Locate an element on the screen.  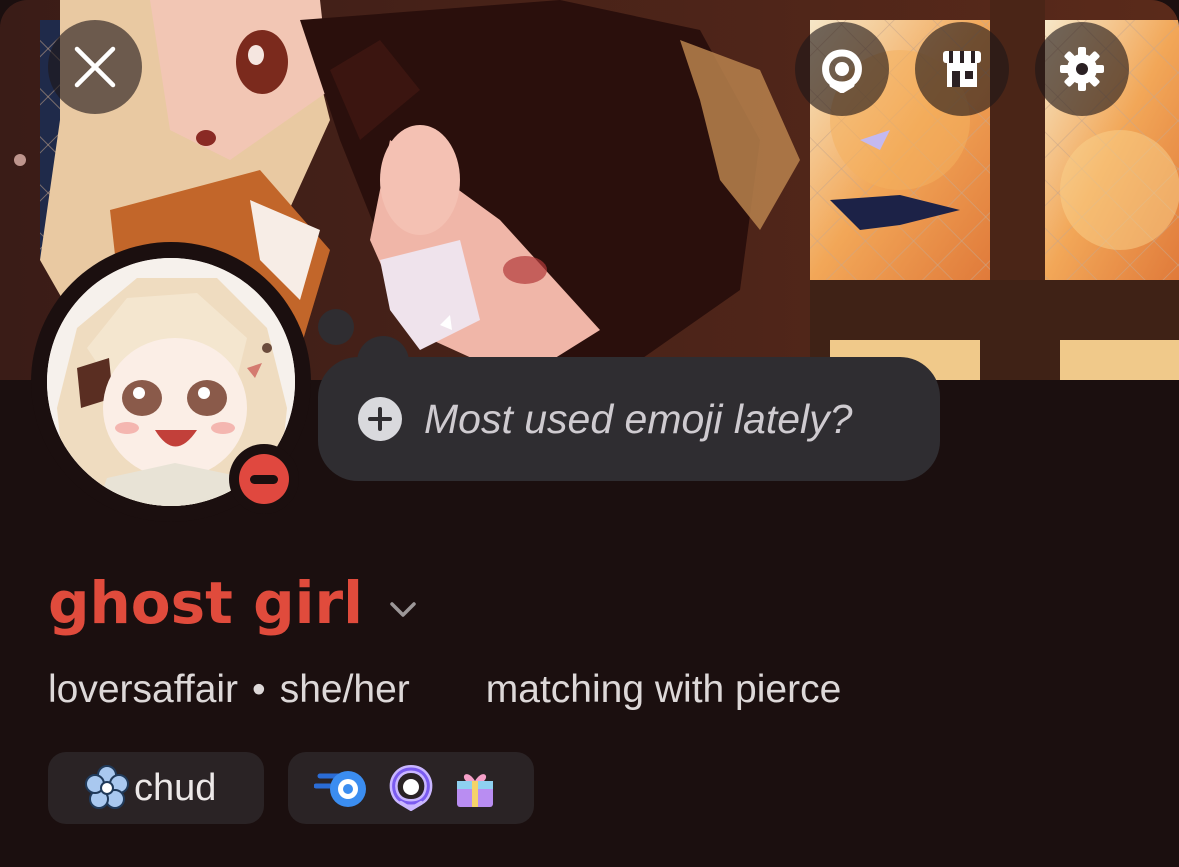
close-button is located at coordinates (95, 67).